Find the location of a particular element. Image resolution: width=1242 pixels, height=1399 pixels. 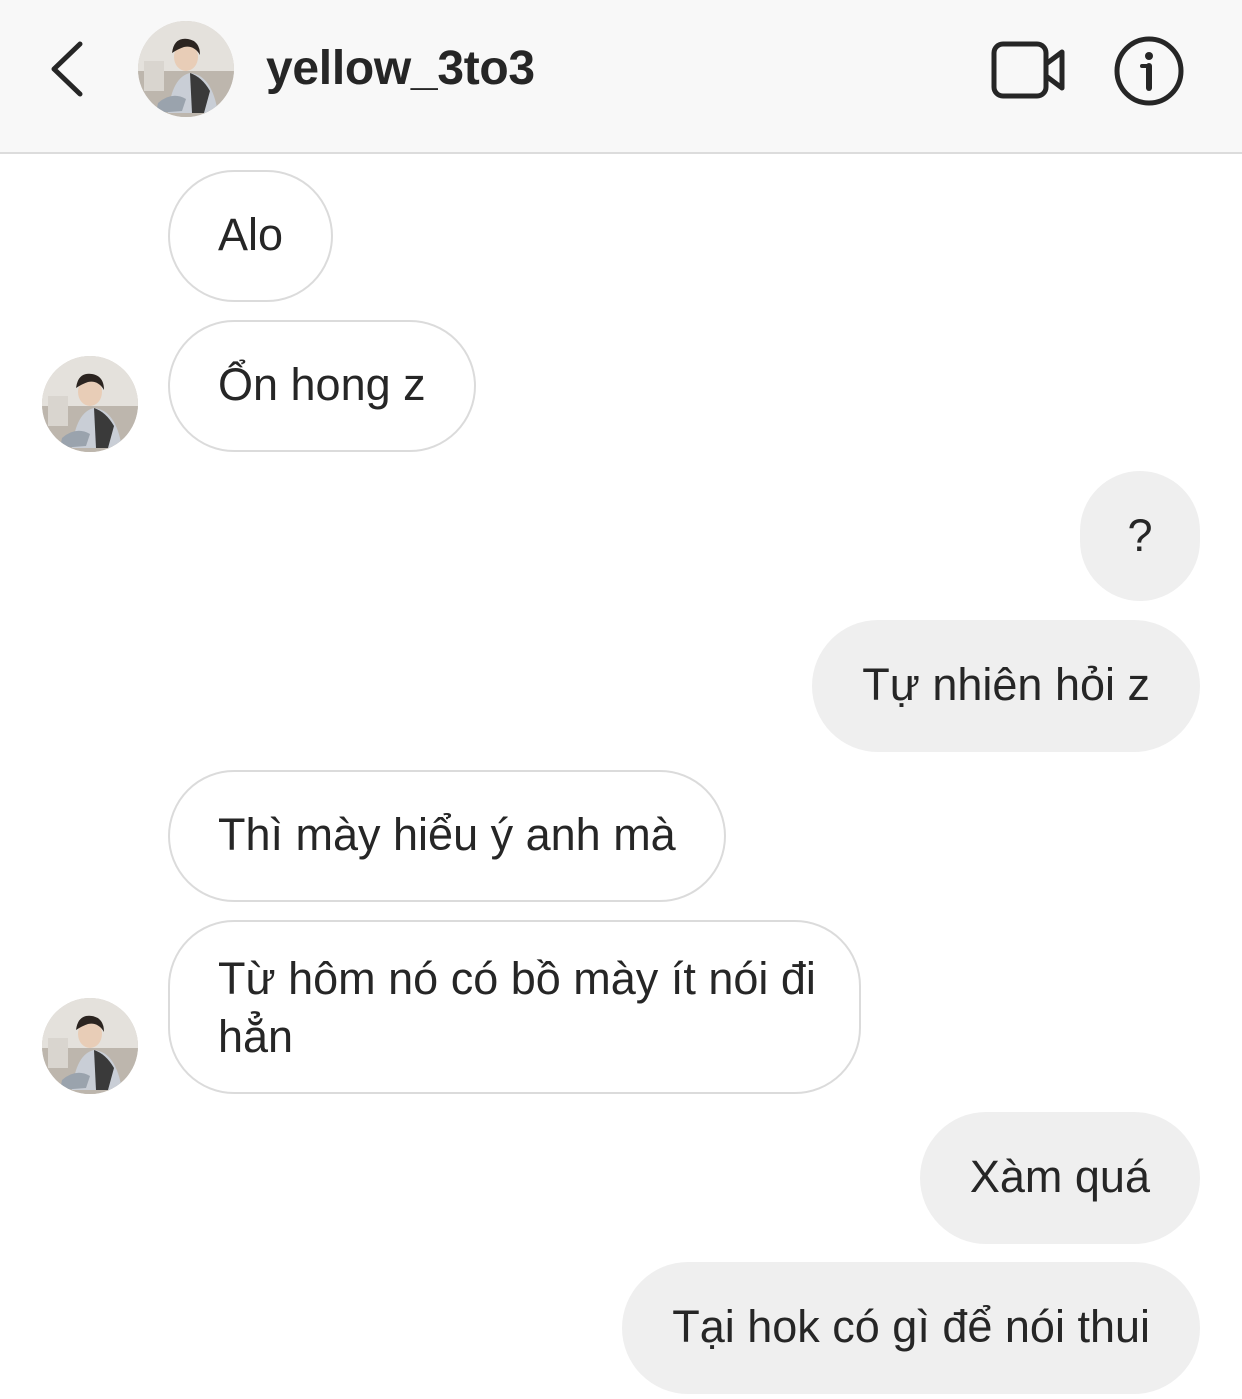

incoming-message-bubble: Thì mày hiểu ý anh mà is located at coordinates (447, 836).